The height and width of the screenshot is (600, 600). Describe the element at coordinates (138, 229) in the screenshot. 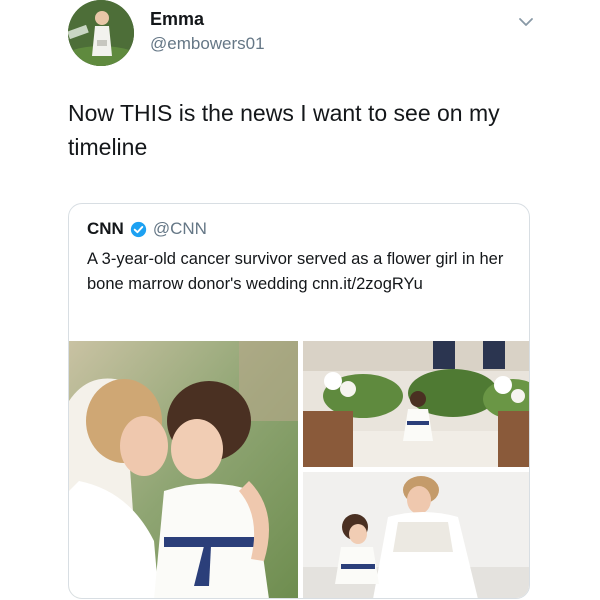

I see `verified-badge-icon` at that location.